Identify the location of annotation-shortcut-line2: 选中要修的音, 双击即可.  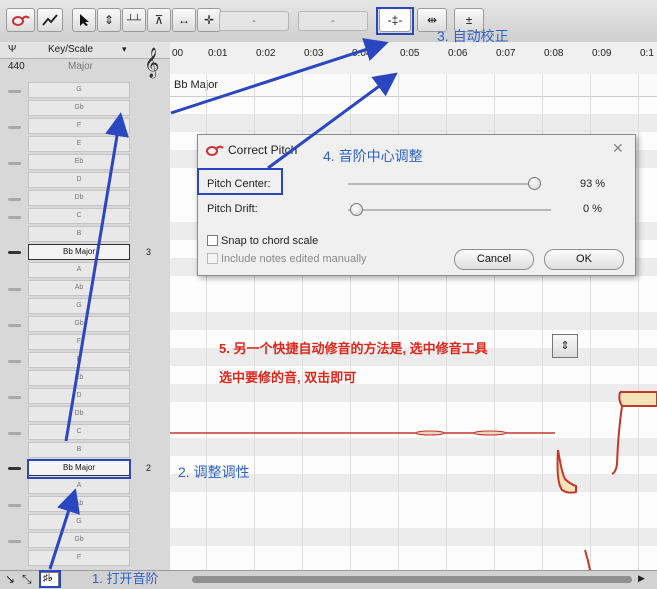
(288, 377).